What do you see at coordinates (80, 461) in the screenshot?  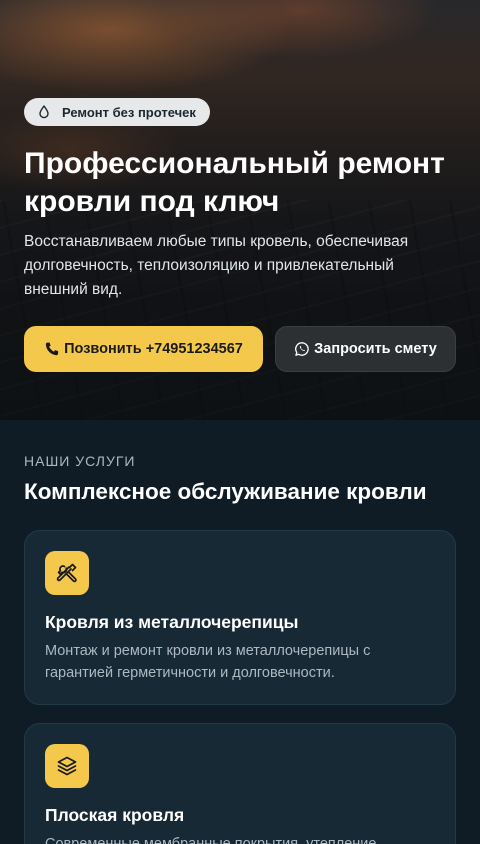 I see `services-eyebrow: НАШИ УСЛУГИ` at bounding box center [80, 461].